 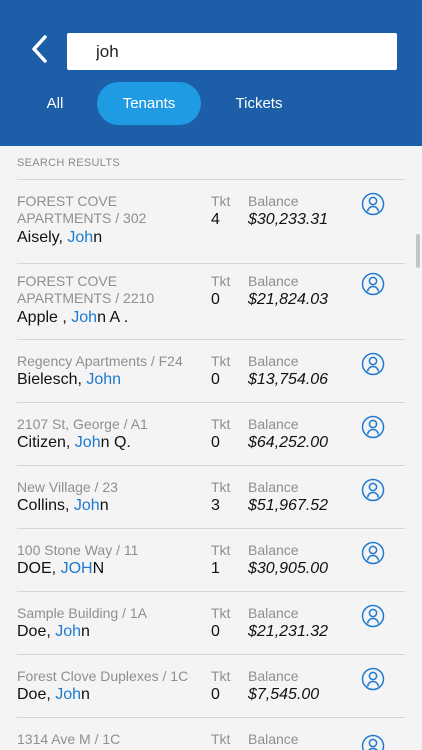 I want to click on chevron-left-icon, so click(x=39, y=49).